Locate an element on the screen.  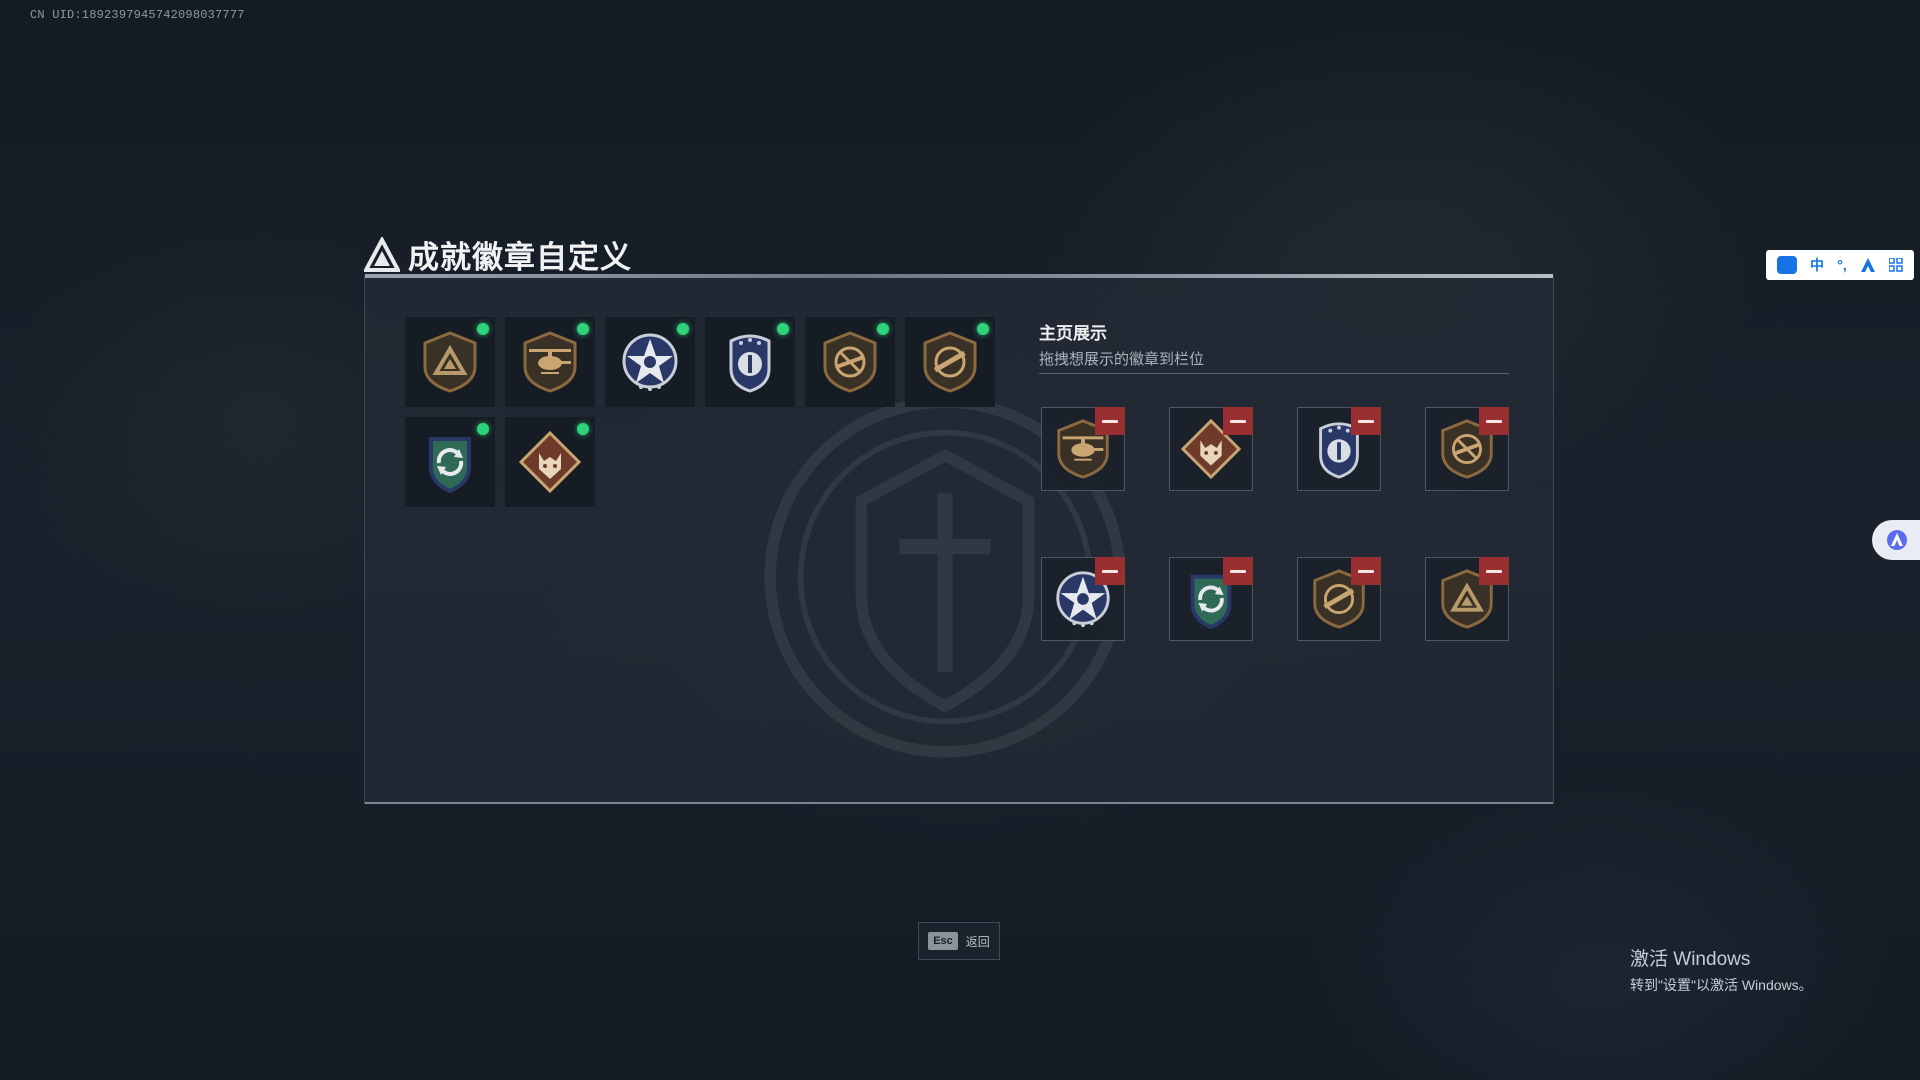
showcase-header: 主页展示 拖拽想展示的徽章到栏位 is located at coordinates (1274, 344).